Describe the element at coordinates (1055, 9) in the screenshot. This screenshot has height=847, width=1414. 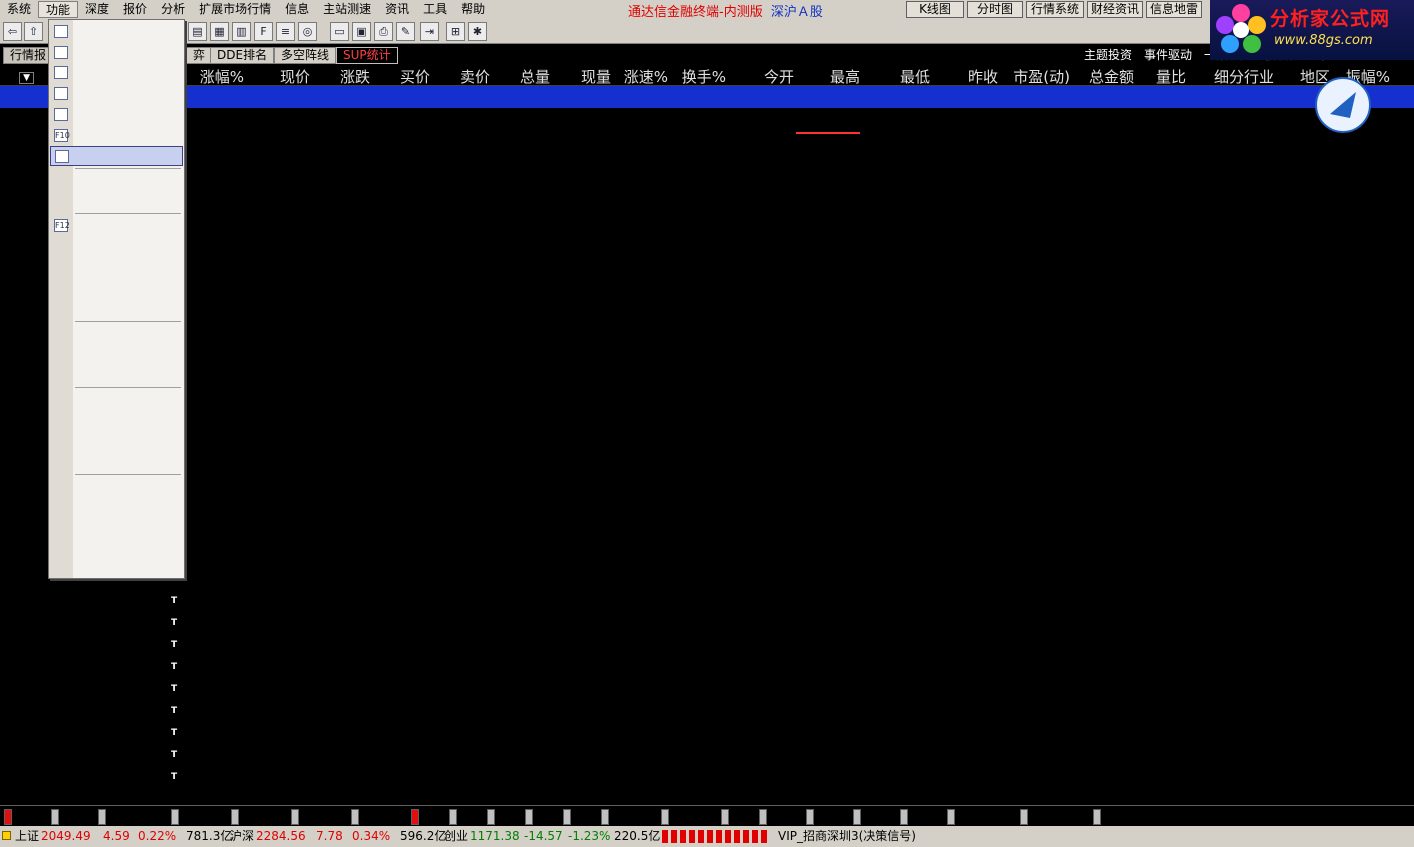
I see `view-button-2: 行情系统` at that location.